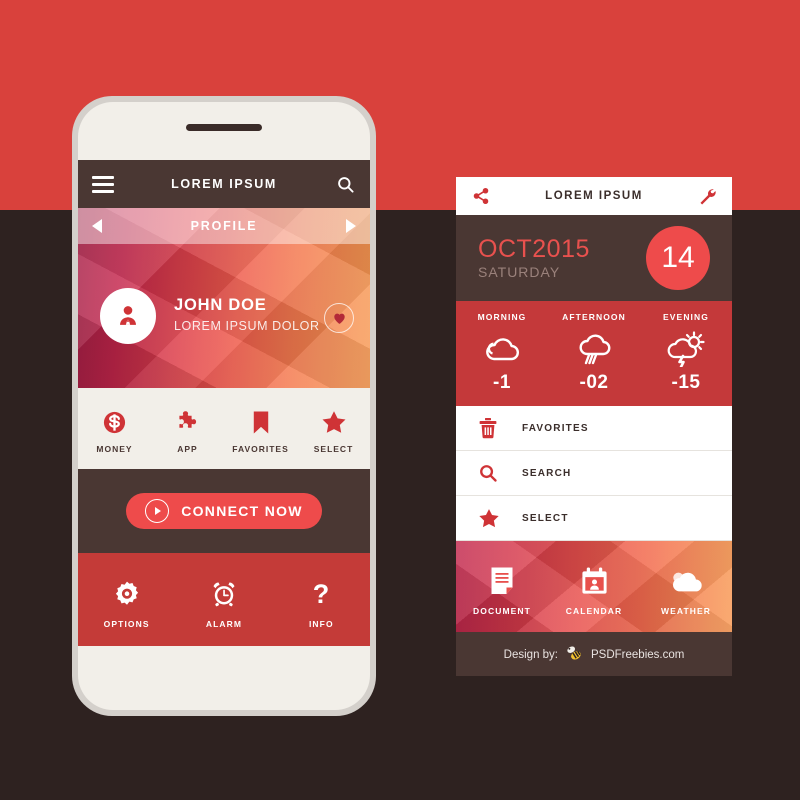 The image size is (800, 800). I want to click on panel-header: LOREM IPSUM, so click(594, 196).